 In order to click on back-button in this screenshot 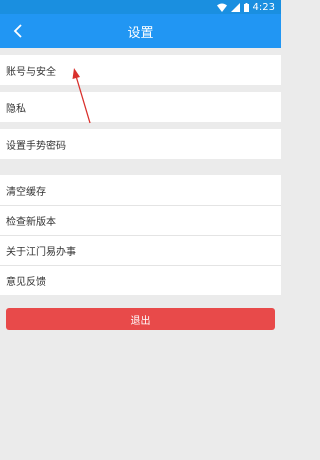, I will do `click(18, 31)`.